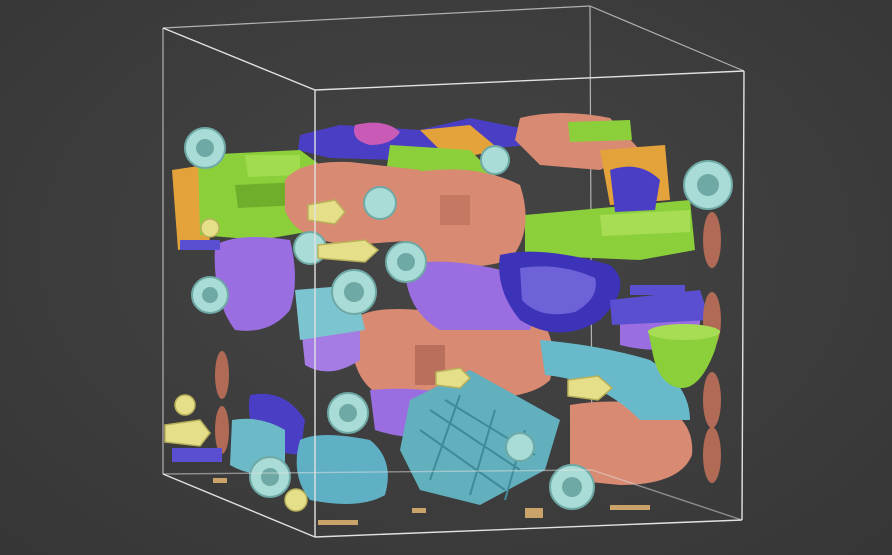 The width and height of the screenshot is (892, 555). I want to click on part-green-top-right, so click(600, 131).